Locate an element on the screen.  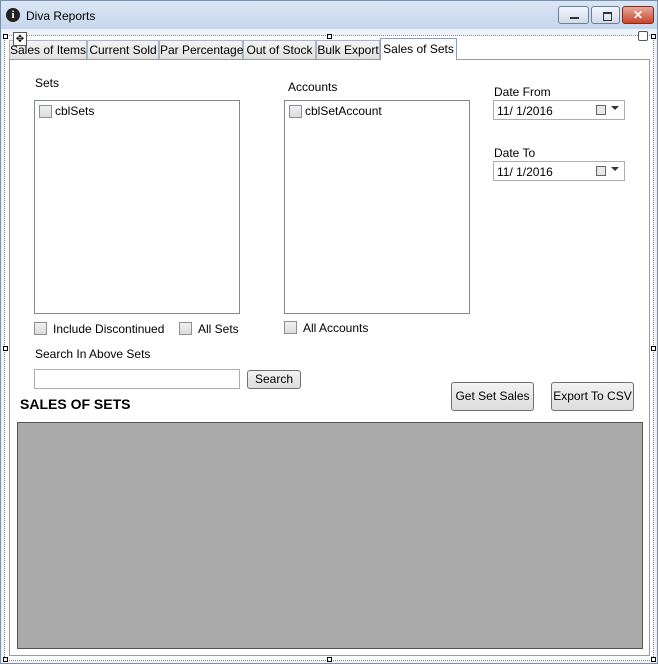
tab-bulk-export: Bulk Export is located at coordinates (348, 49).